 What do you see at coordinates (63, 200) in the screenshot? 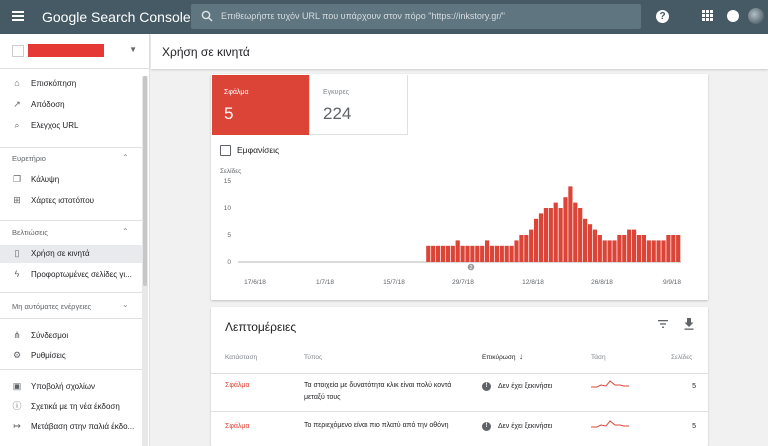
I see `sidebar-item-label: Χάρτες ιστοτόπου` at bounding box center [63, 200].